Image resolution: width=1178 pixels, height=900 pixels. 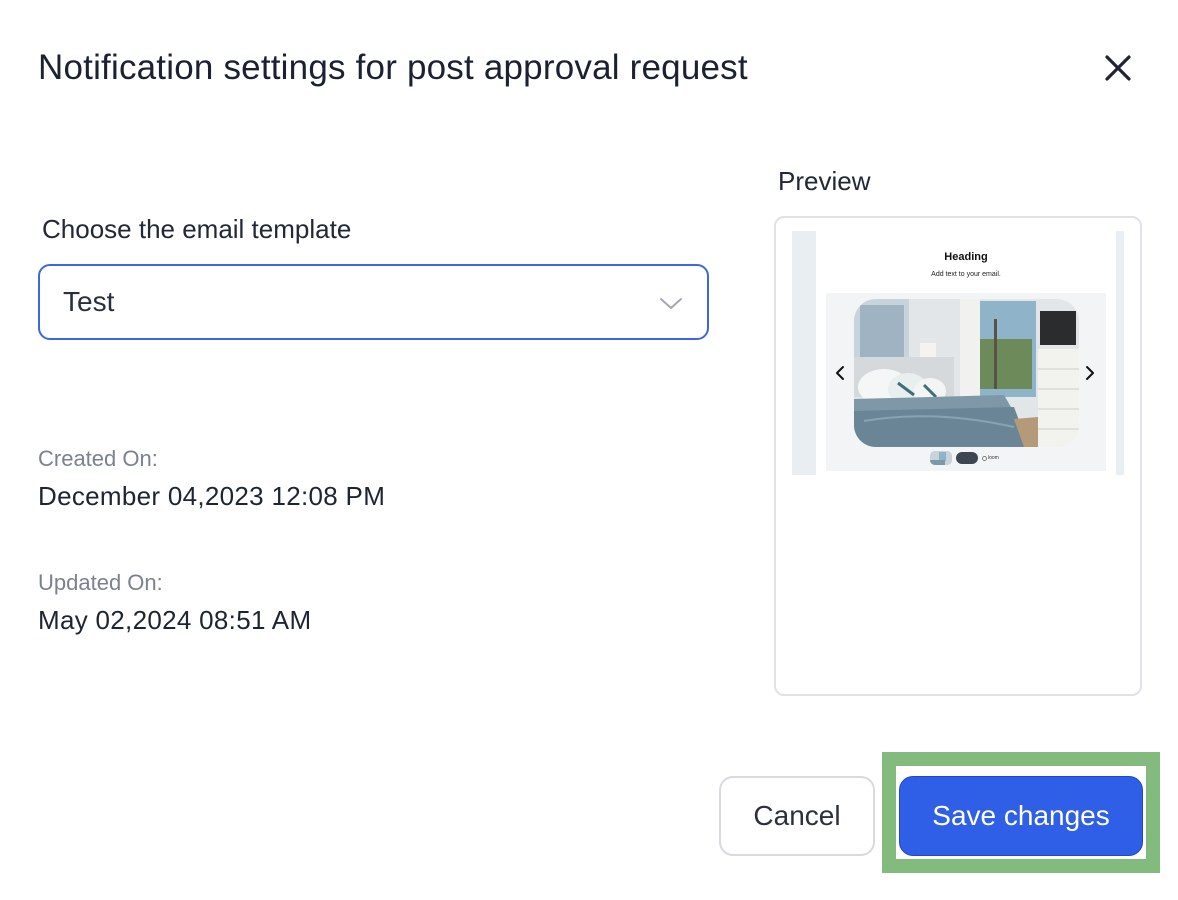 I want to click on email-template-select: Test, so click(x=373, y=302).